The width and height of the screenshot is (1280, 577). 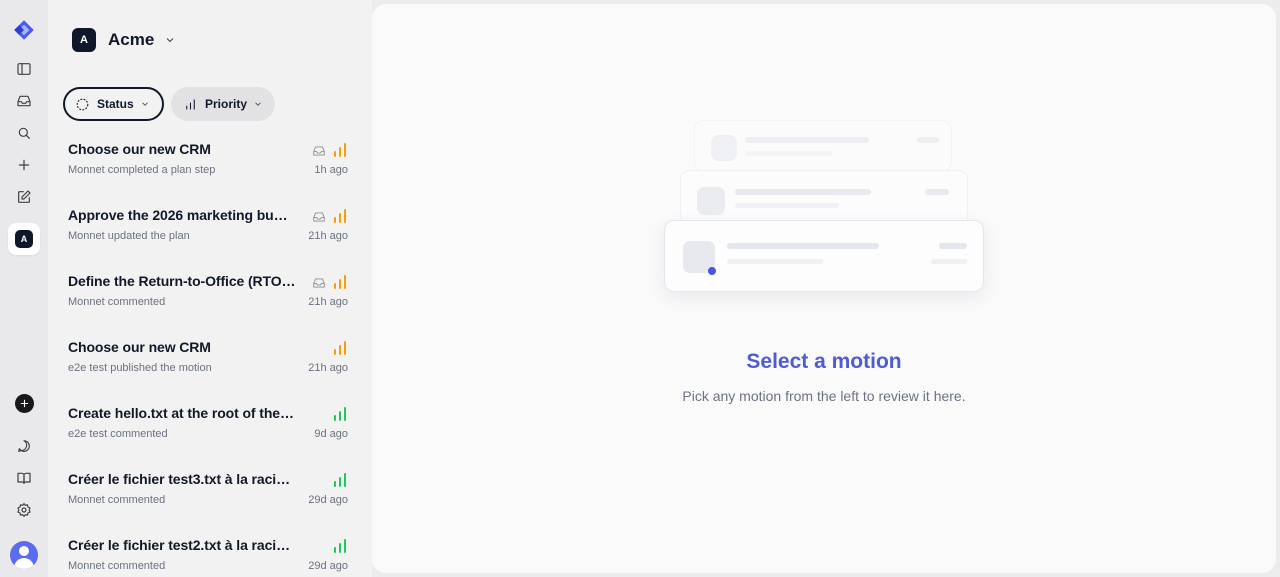 I want to click on workspace-avatar: A, so click(x=24, y=239).